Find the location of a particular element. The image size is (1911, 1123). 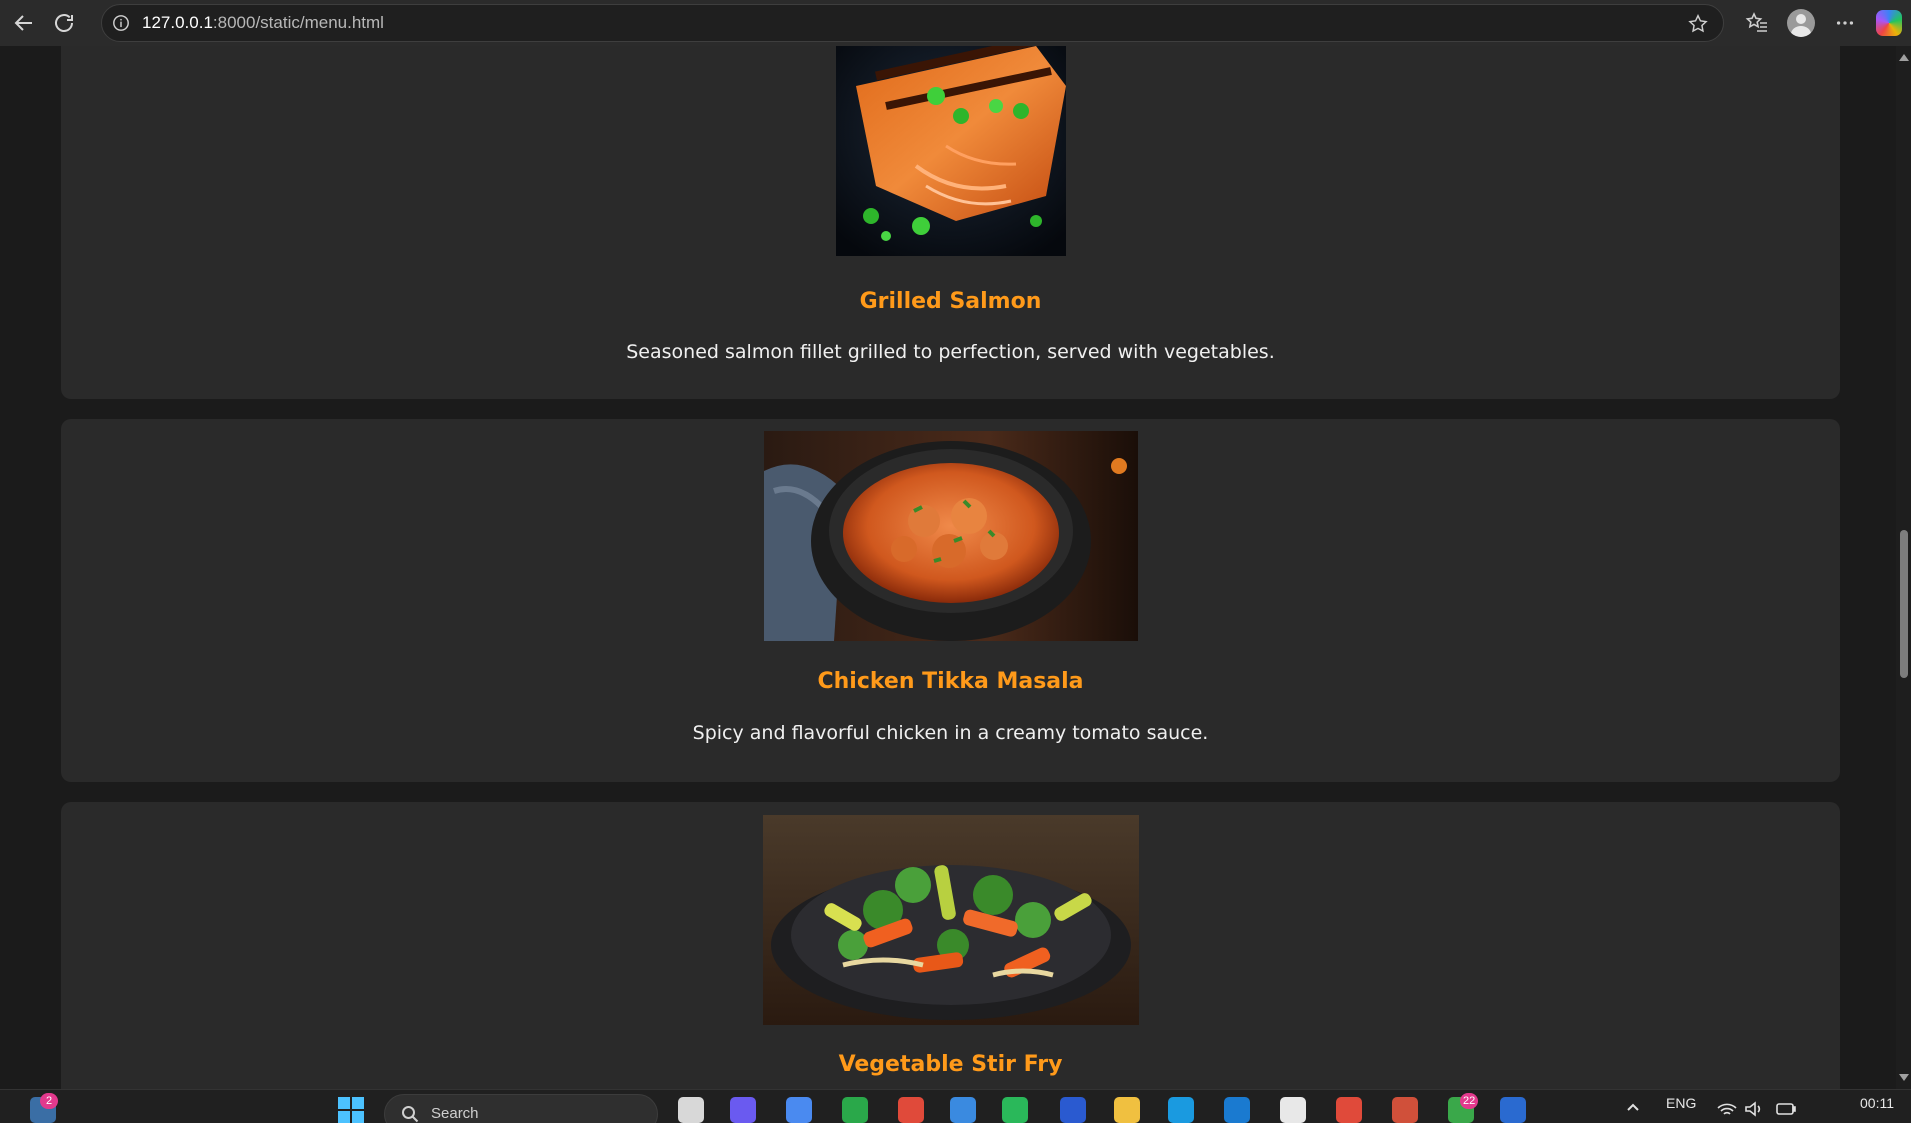

browser-toolbar: 127.0.0.1:8000/static/menu.html is located at coordinates (955, 23).